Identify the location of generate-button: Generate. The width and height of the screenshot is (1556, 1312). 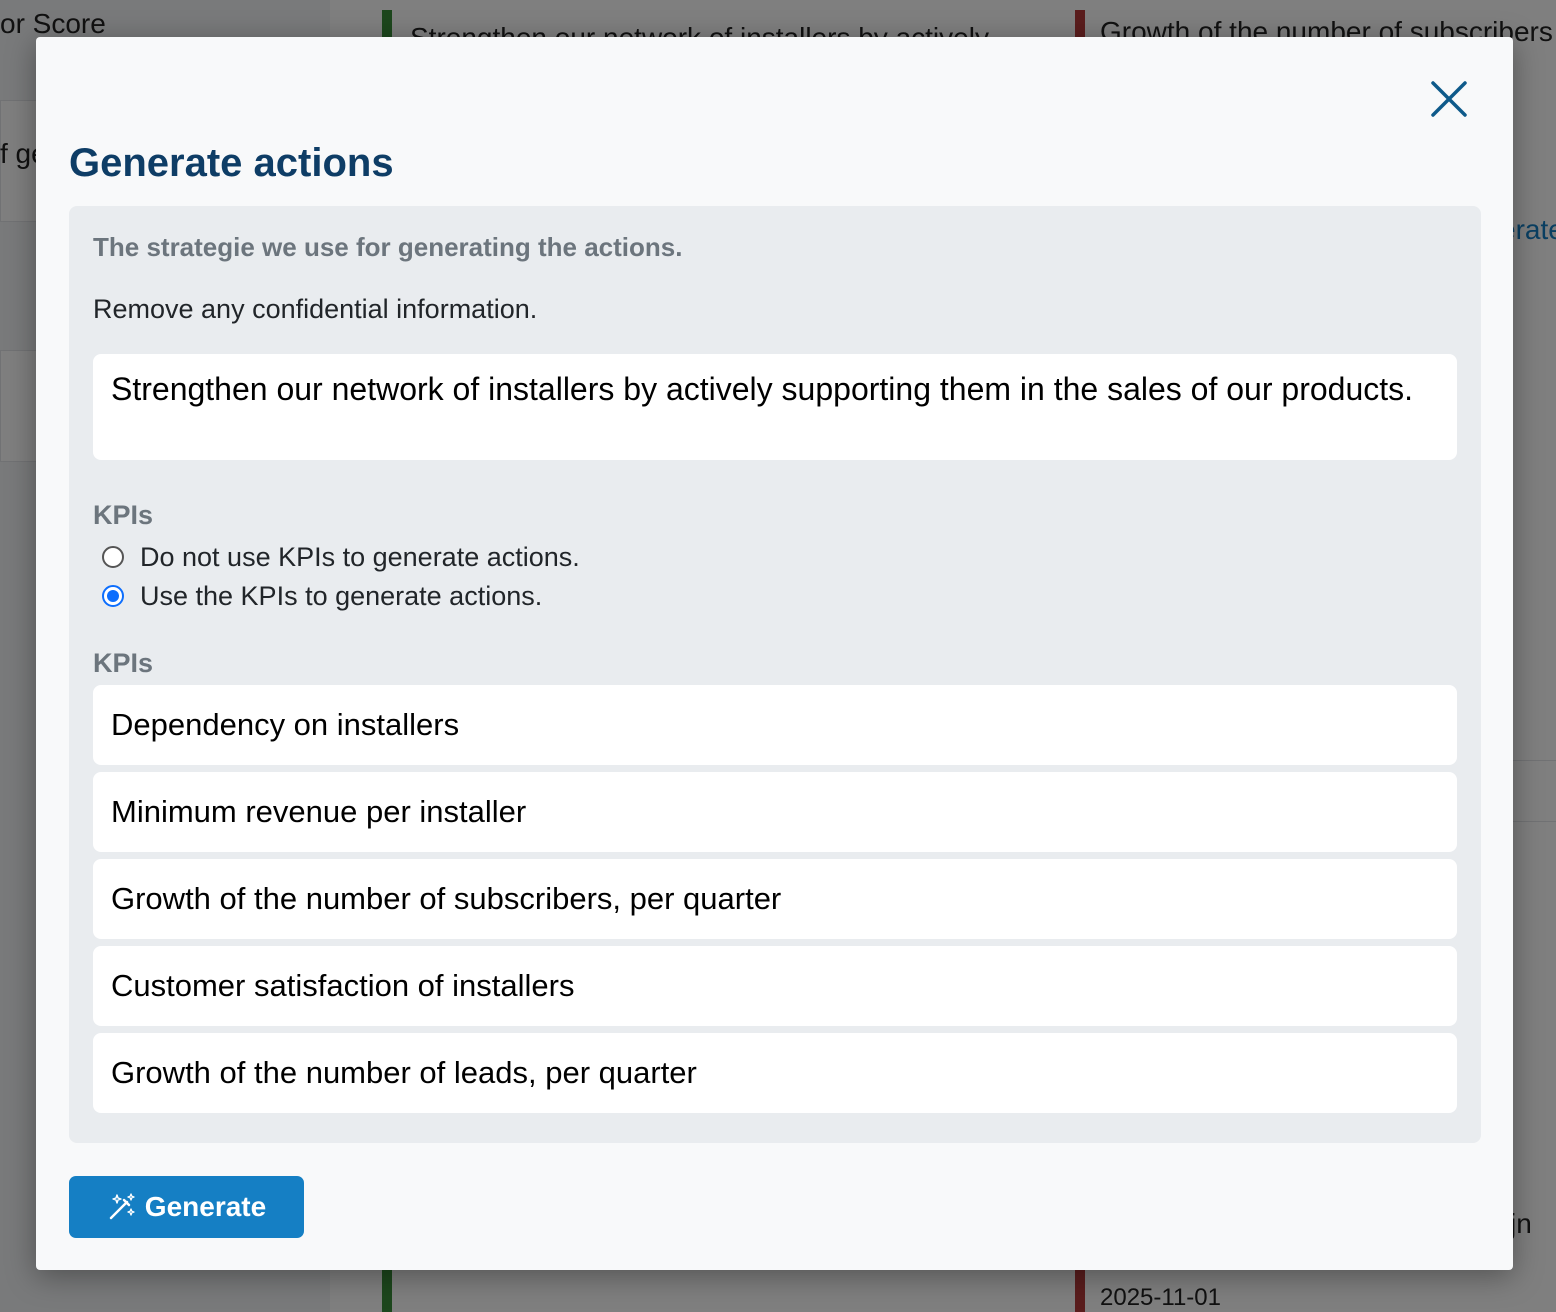
(186, 1207).